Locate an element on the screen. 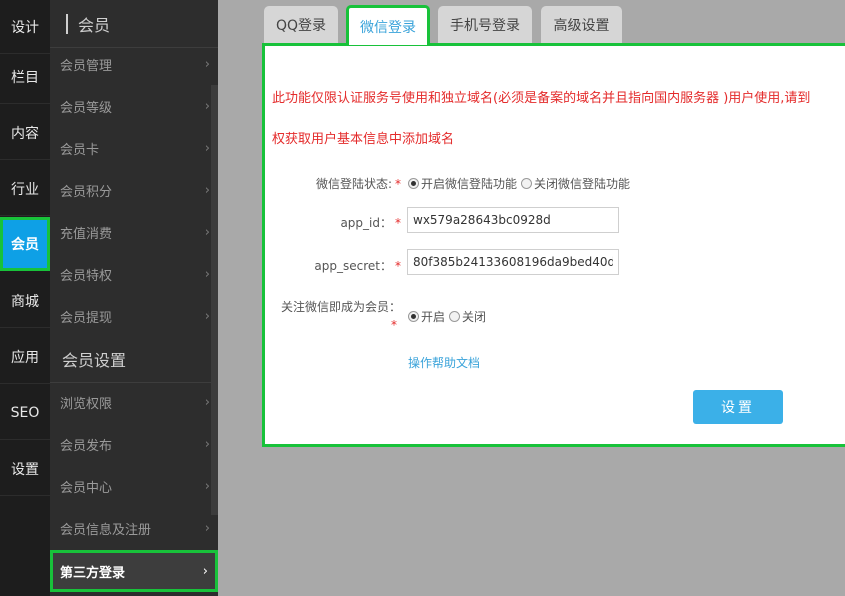 This screenshot has height=596, width=845. submenu-item-member-info-register: 会员信息及注册 › is located at coordinates (135, 528).